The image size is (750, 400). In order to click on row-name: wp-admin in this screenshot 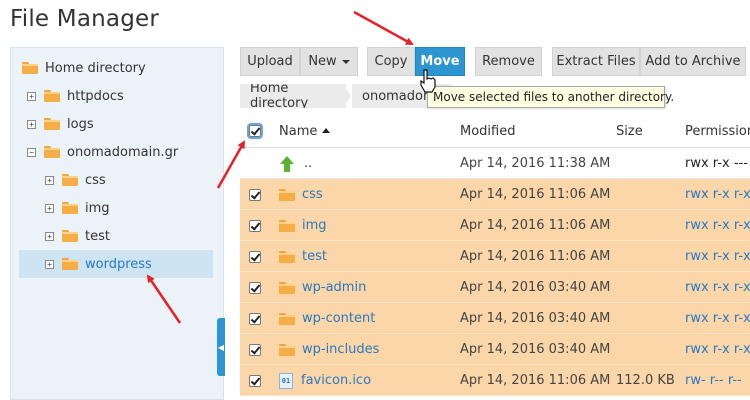, I will do `click(334, 287)`.